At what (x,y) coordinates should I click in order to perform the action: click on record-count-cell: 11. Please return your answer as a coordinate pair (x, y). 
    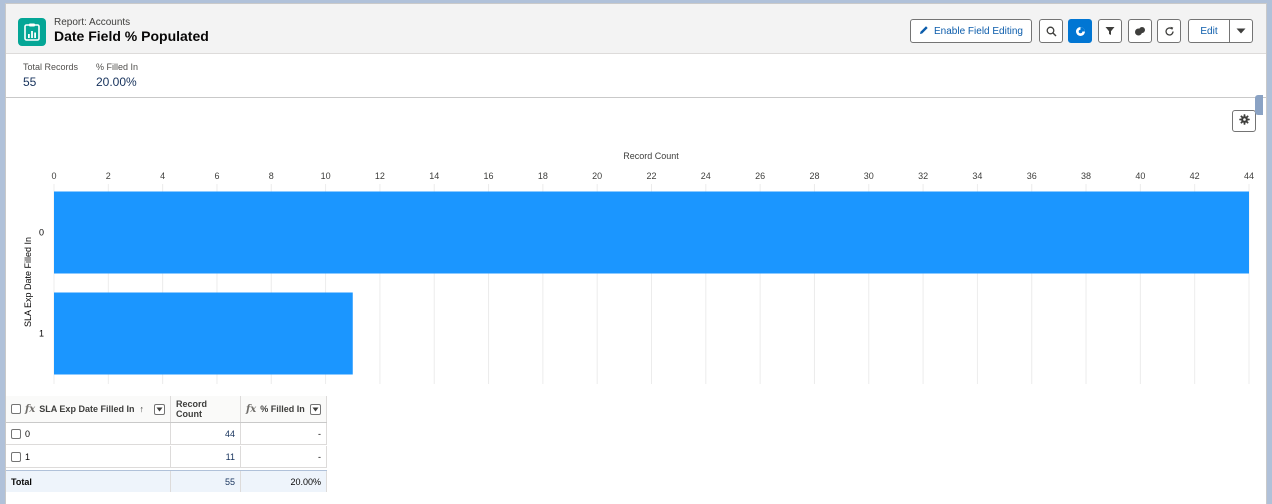
    Looking at the image, I should click on (206, 456).